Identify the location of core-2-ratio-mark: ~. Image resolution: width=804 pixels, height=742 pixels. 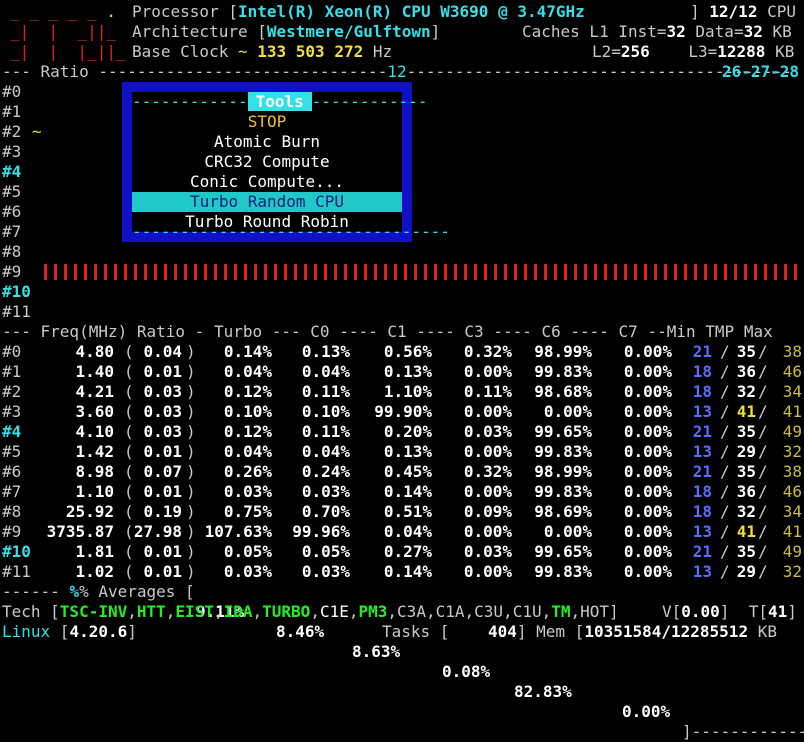
(37, 131).